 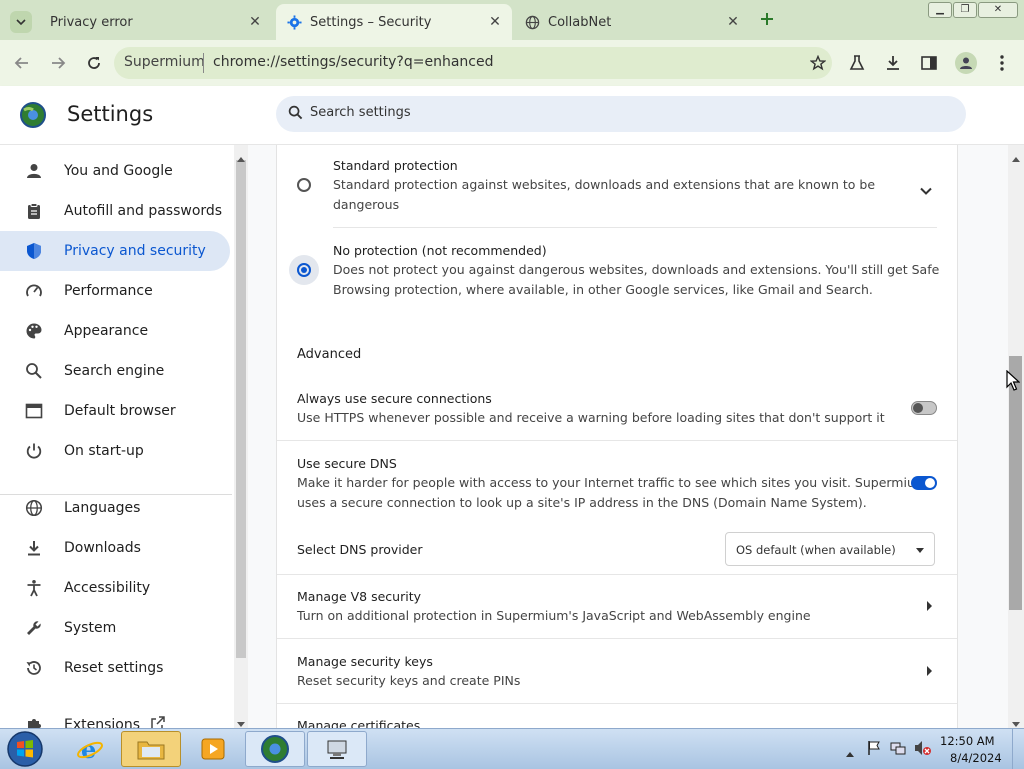 I want to click on clipboard-icon, so click(x=34, y=211).